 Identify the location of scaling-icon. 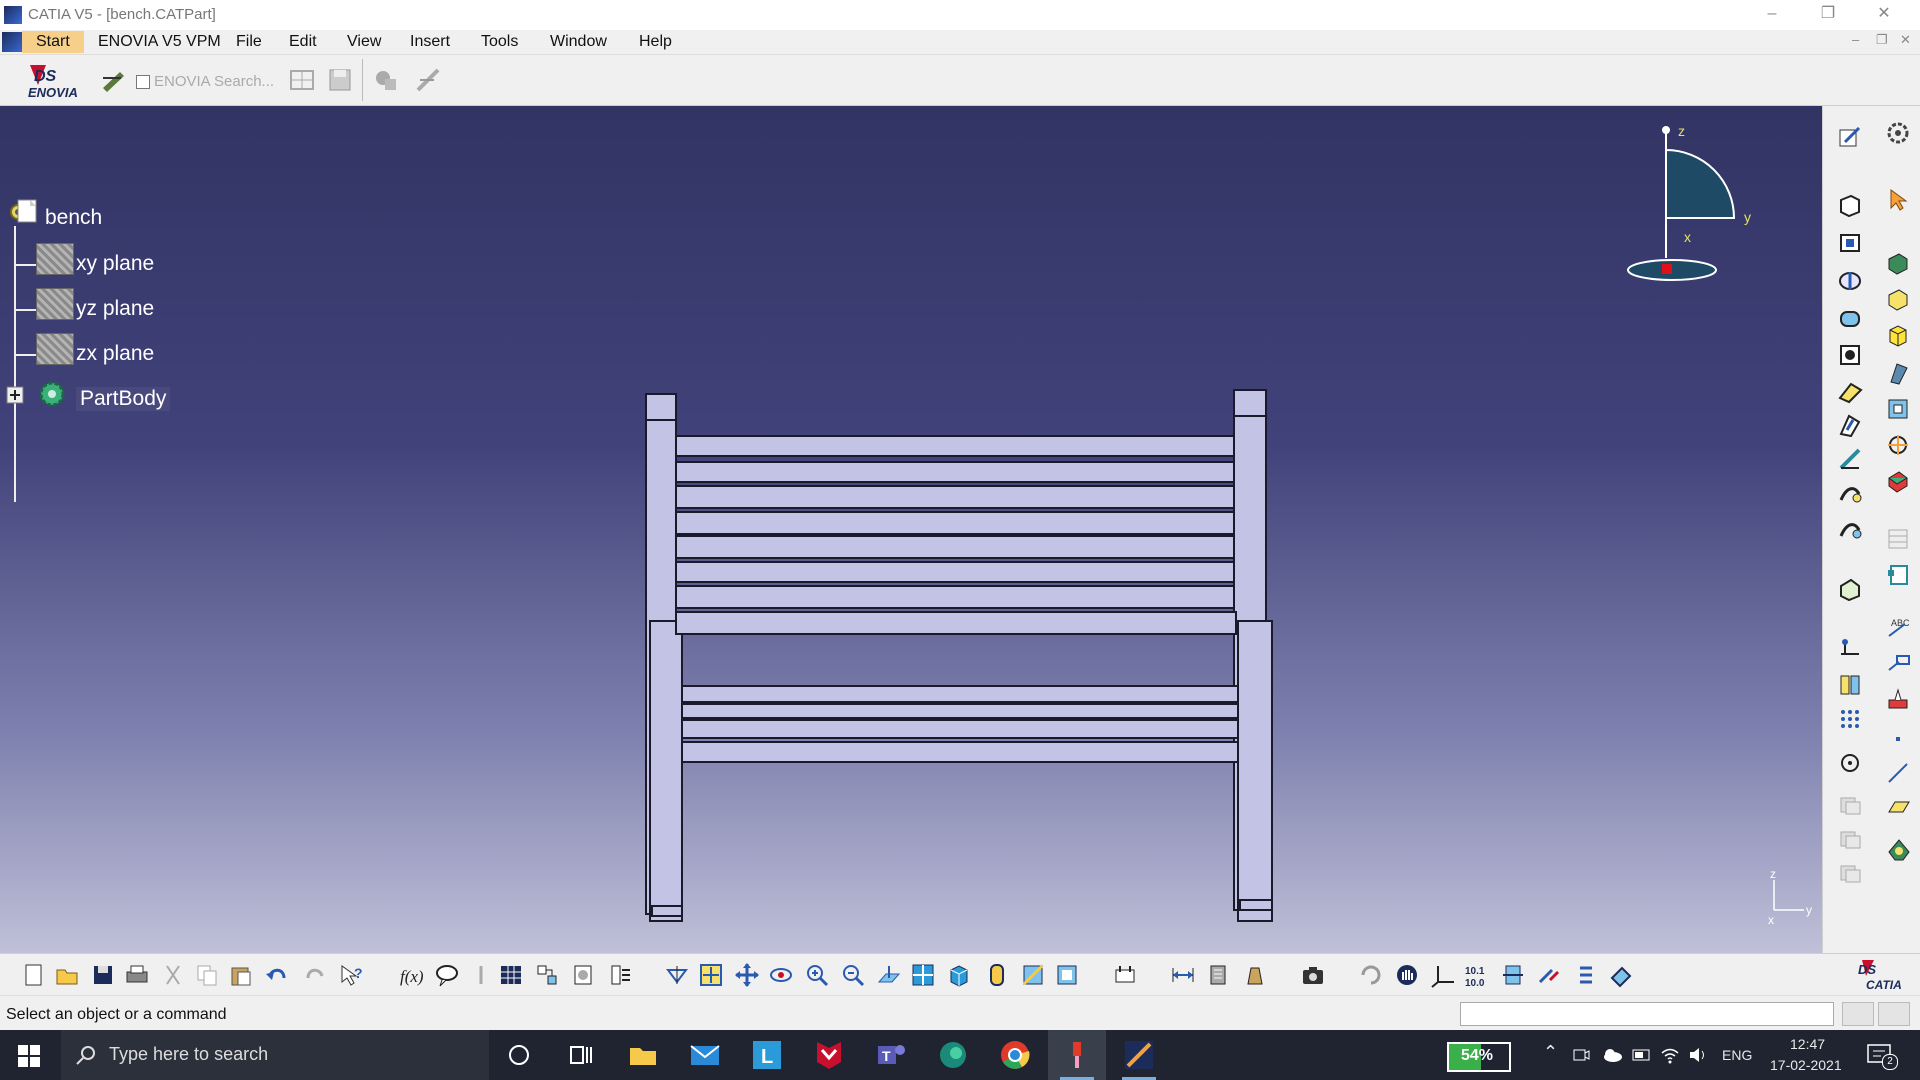
(1850, 763).